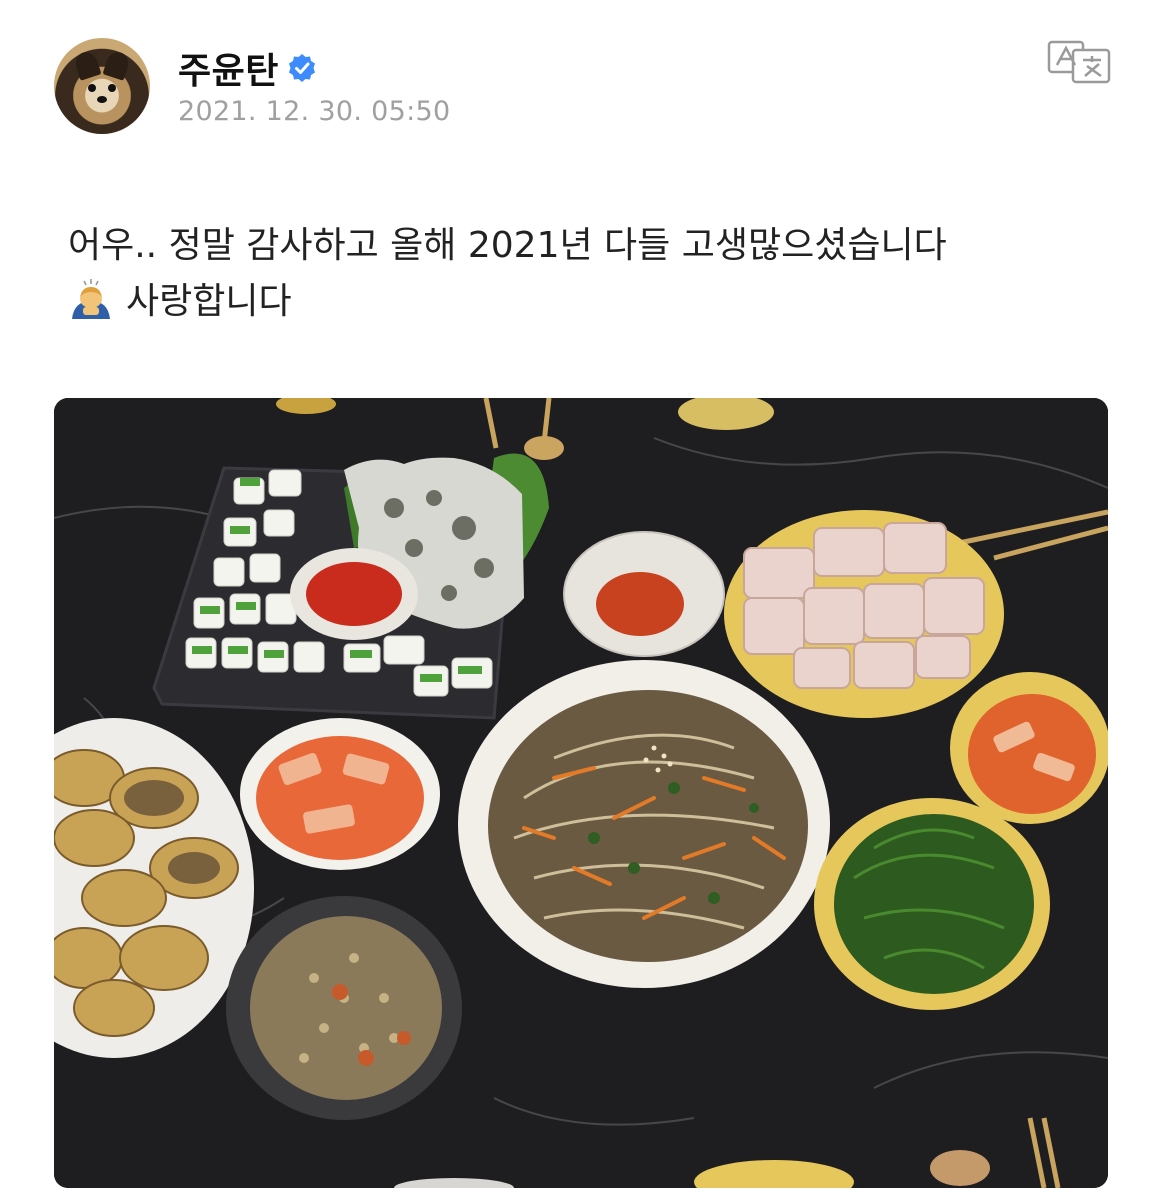 The height and width of the screenshot is (1200, 1161). What do you see at coordinates (344, 1008) in the screenshot?
I see `bowl-anchovies` at bounding box center [344, 1008].